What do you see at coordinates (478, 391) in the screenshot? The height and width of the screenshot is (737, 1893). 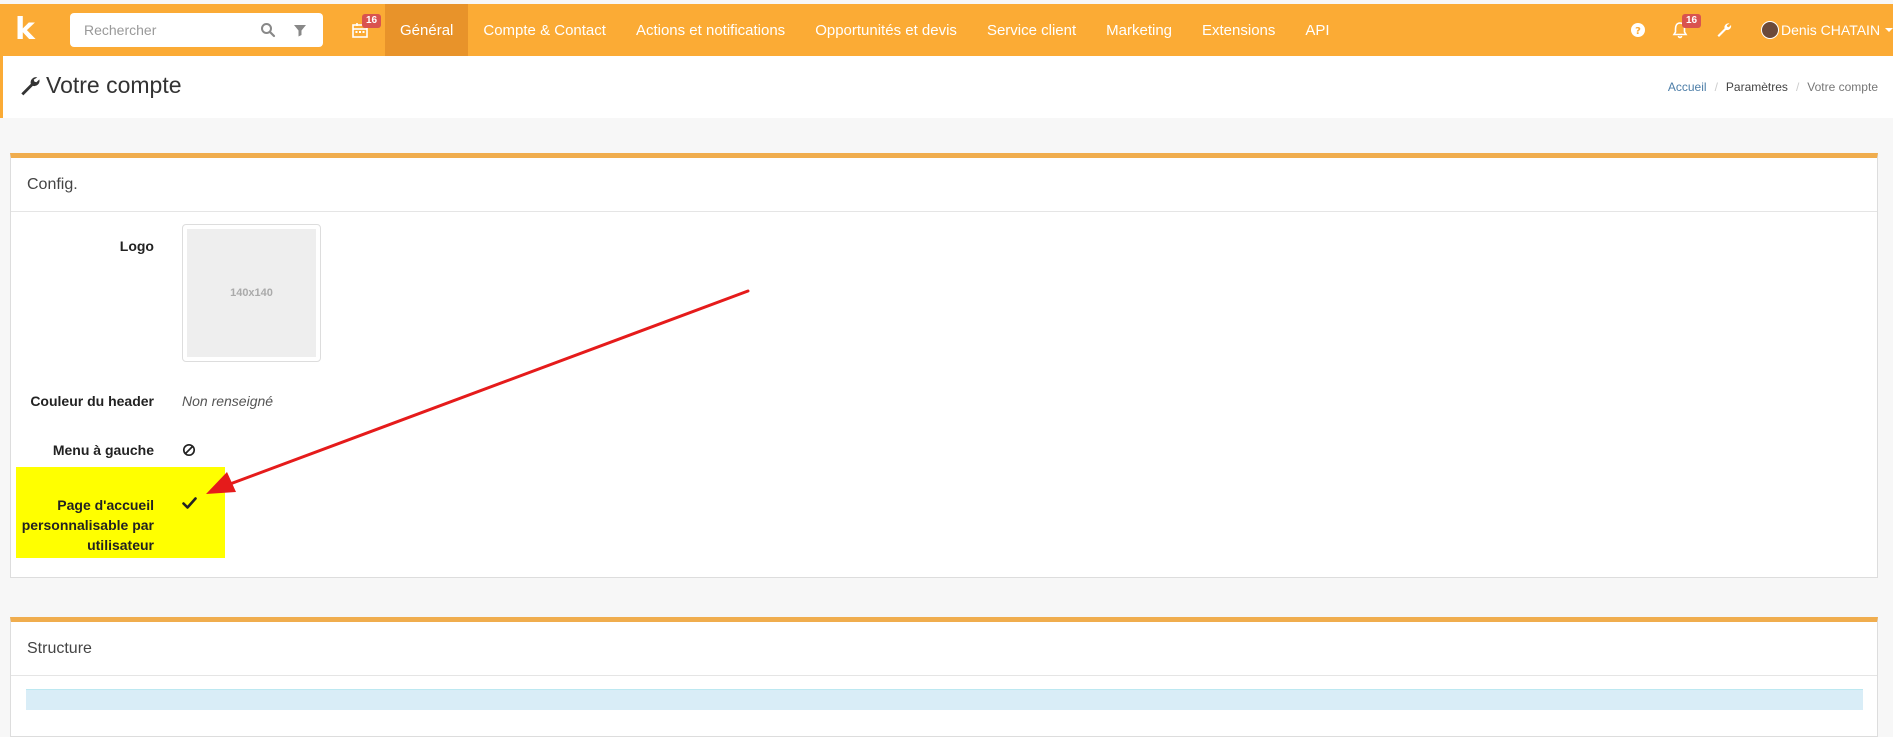 I see `annotation-arrow-icon` at bounding box center [478, 391].